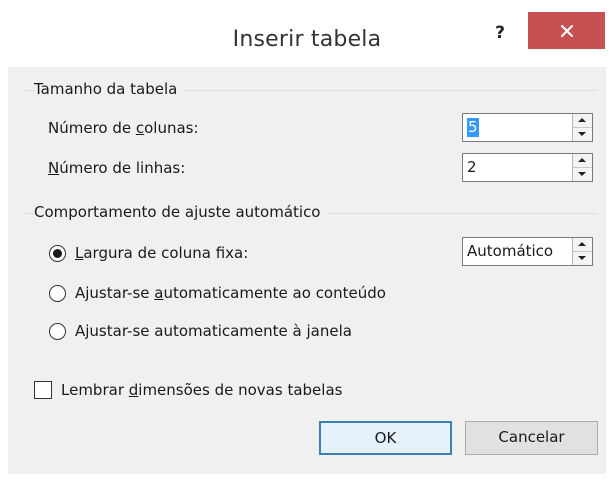 The height and width of the screenshot is (482, 614). I want to click on option-label-post: utomaticamente ao conteúdo, so click(274, 293).